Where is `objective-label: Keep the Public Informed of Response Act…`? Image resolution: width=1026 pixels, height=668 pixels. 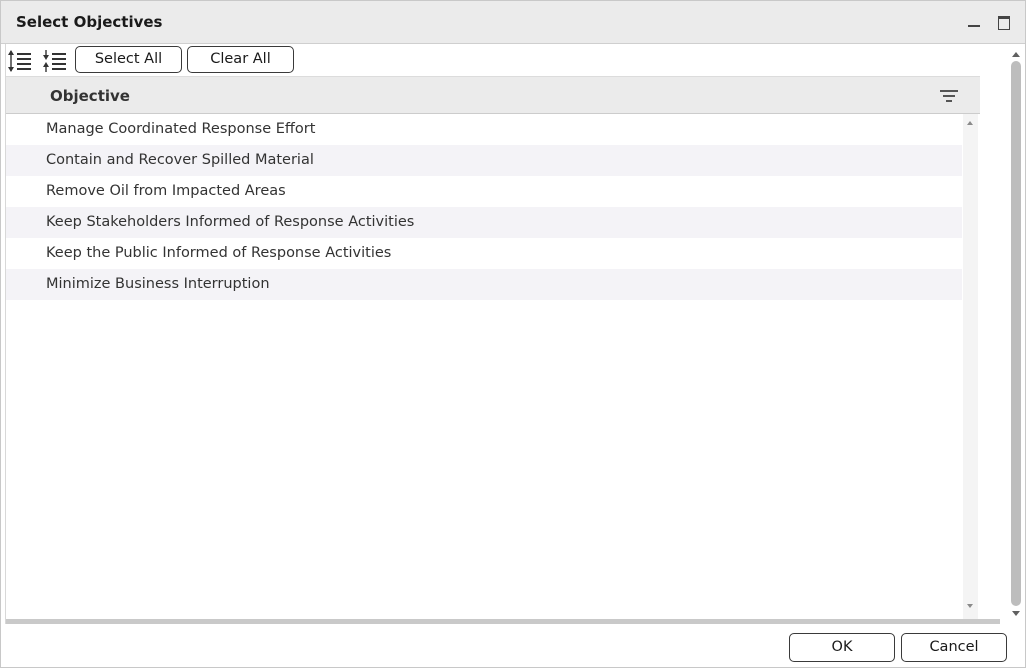
objective-label: Keep the Public Informed of Response Act… is located at coordinates (219, 253).